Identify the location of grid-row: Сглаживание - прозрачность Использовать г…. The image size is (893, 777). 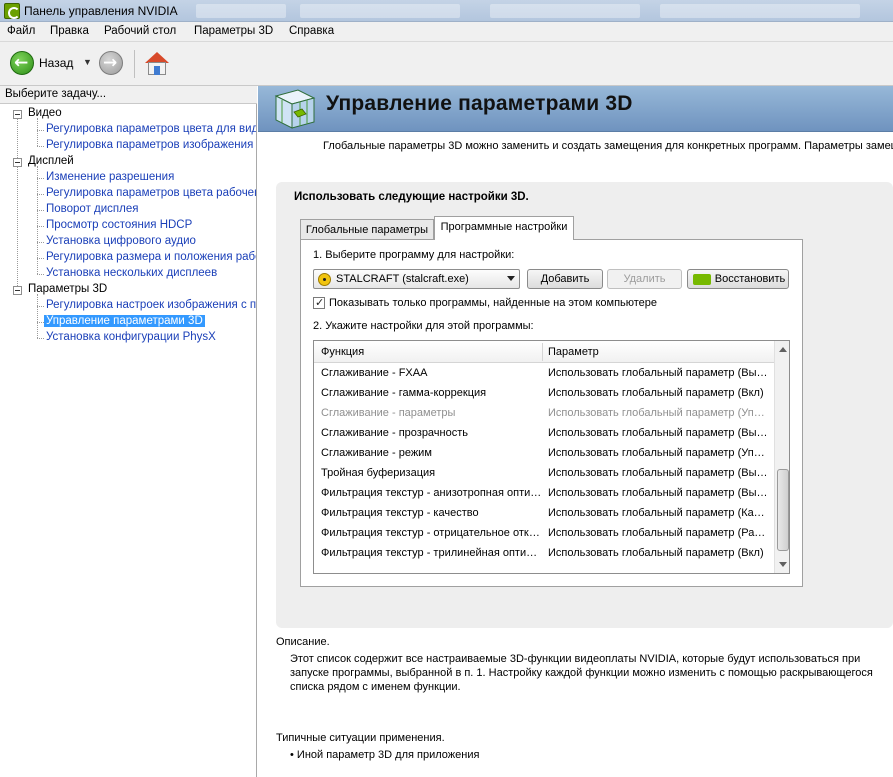
(544, 434).